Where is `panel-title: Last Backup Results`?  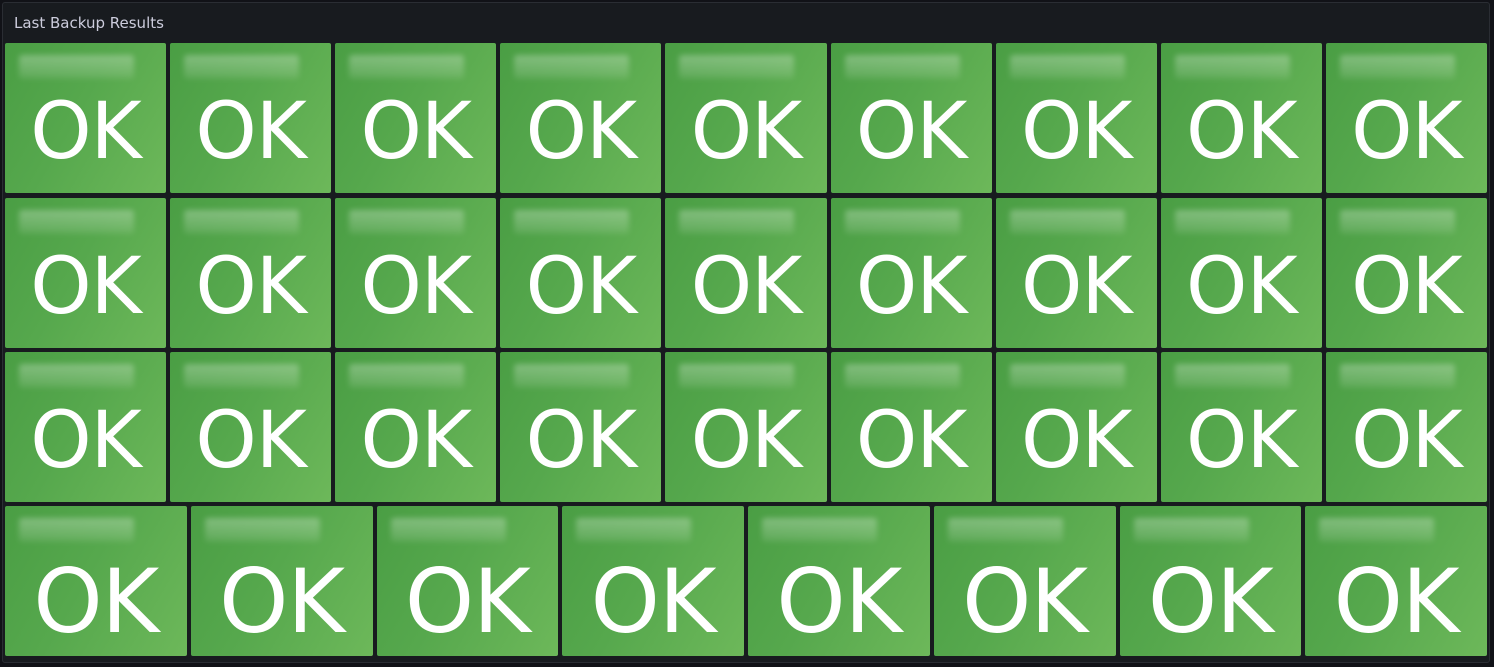
panel-title: Last Backup Results is located at coordinates (89, 23).